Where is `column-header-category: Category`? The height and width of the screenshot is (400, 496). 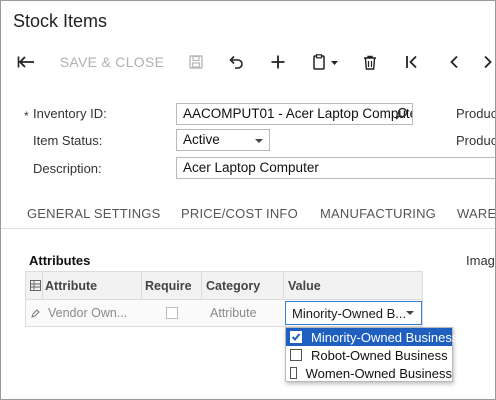 column-header-category: Category is located at coordinates (244, 285).